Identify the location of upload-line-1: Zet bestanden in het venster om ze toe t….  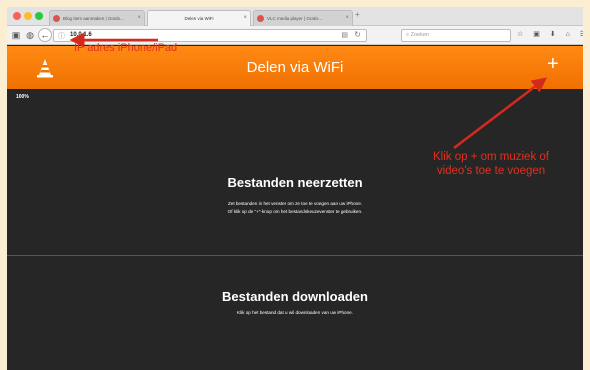
(295, 203).